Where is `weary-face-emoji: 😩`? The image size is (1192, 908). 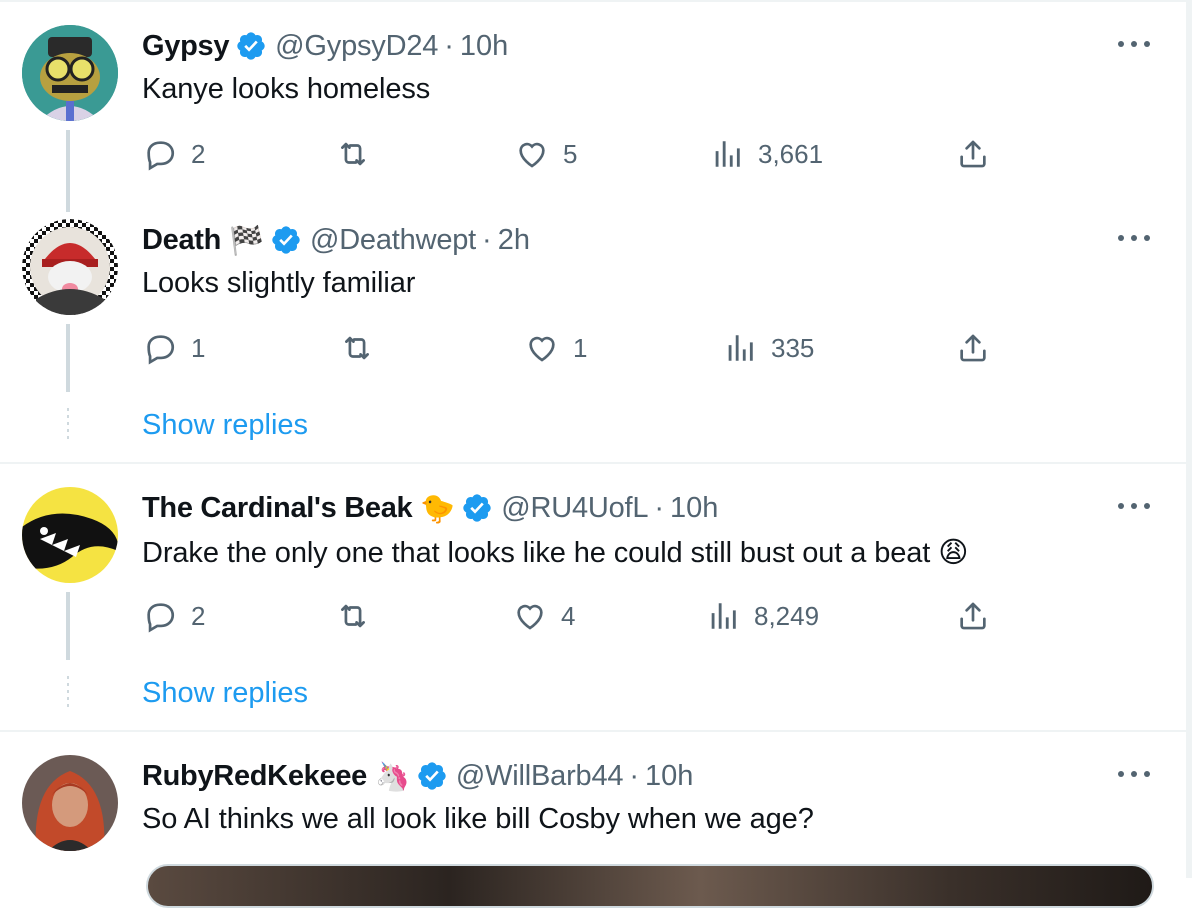
weary-face-emoji: 😩 is located at coordinates (953, 553).